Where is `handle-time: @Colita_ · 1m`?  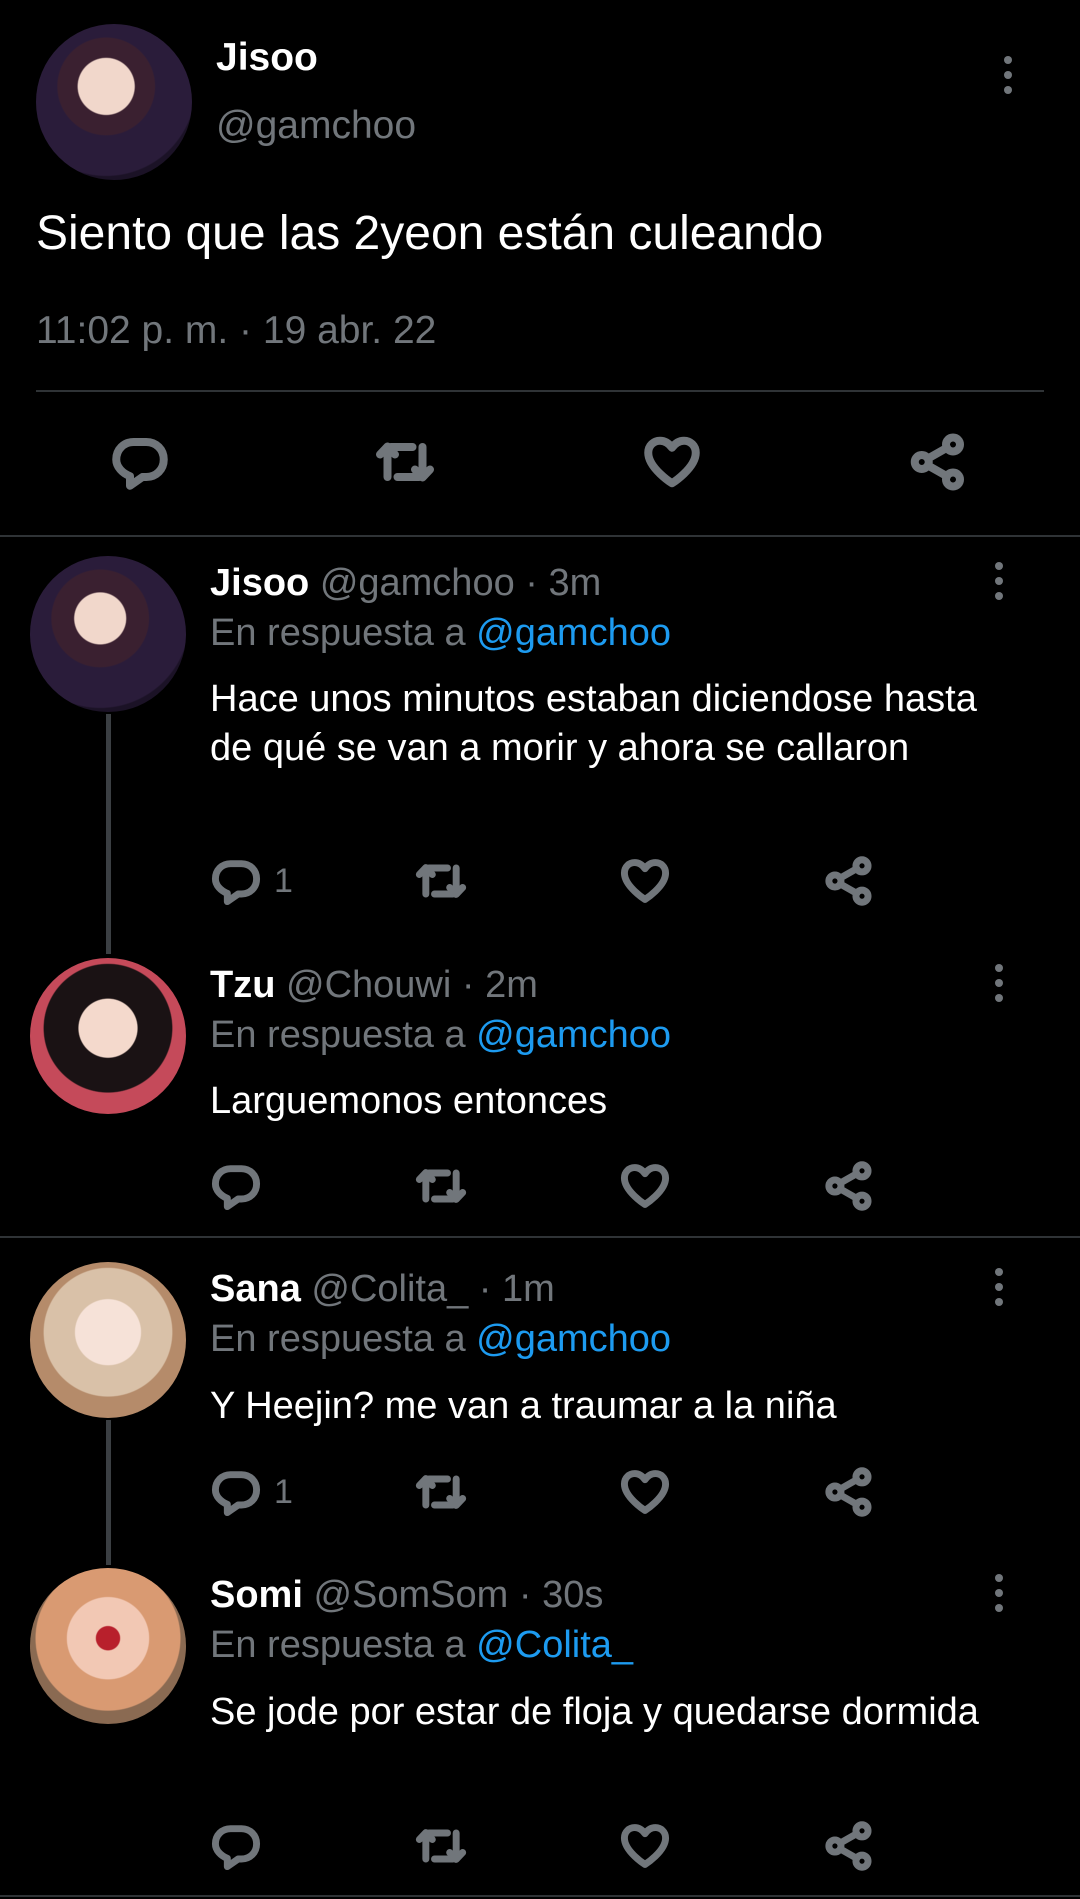
handle-time: @Colita_ · 1m is located at coordinates (432, 1289).